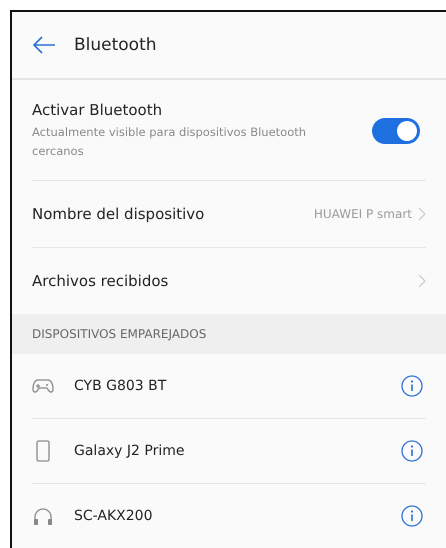  What do you see at coordinates (229, 451) in the screenshot?
I see `device-row: Galaxy J2 Prime` at bounding box center [229, 451].